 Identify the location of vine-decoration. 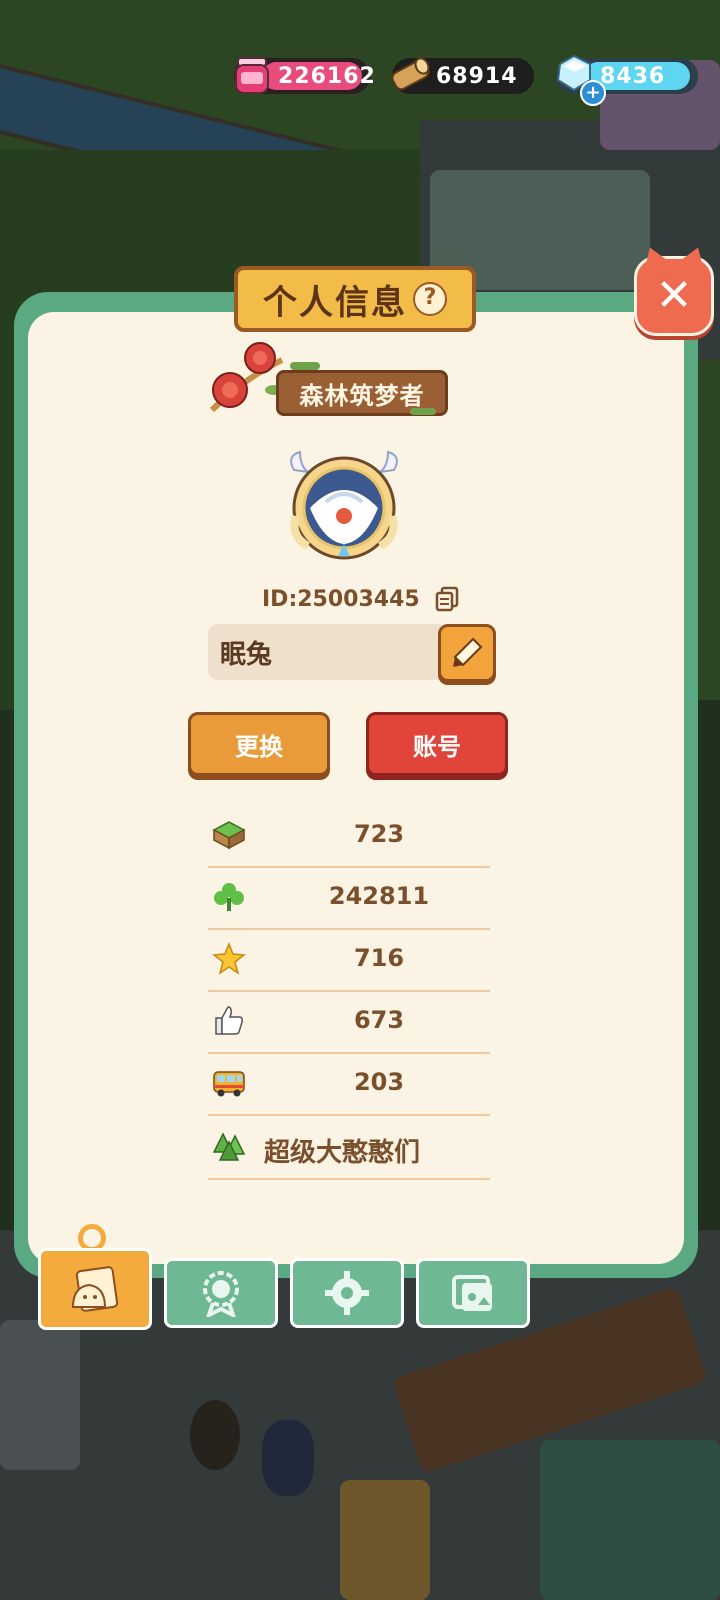
(305, 366).